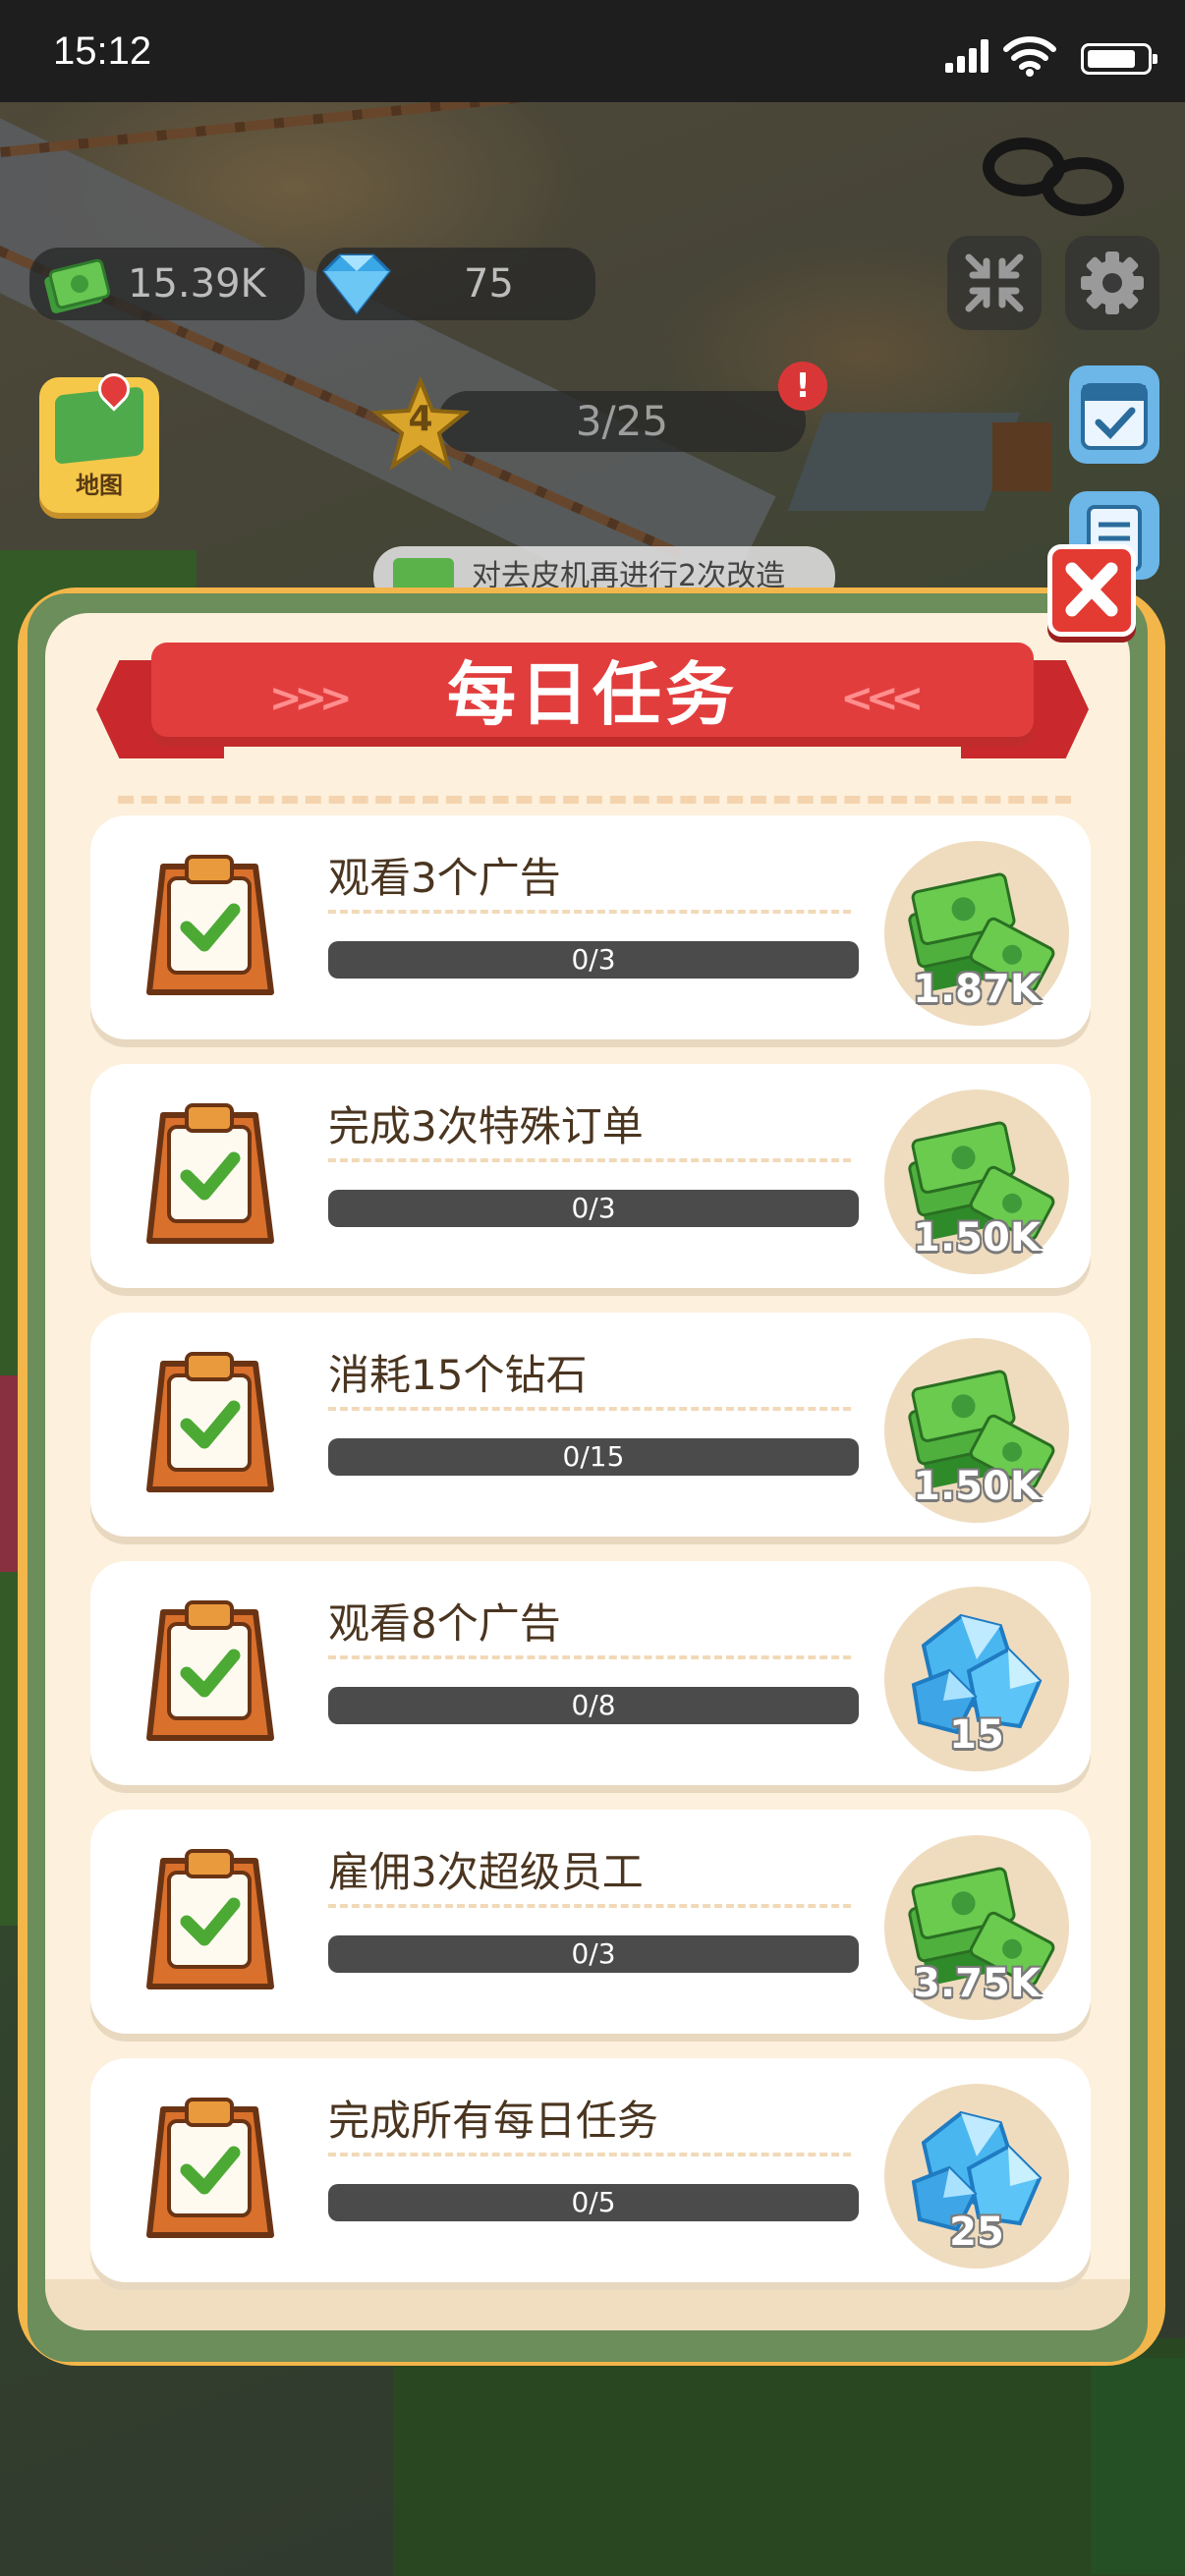 Image resolution: width=1185 pixels, height=2576 pixels. I want to click on task-progress-text: 0/15, so click(594, 1456).